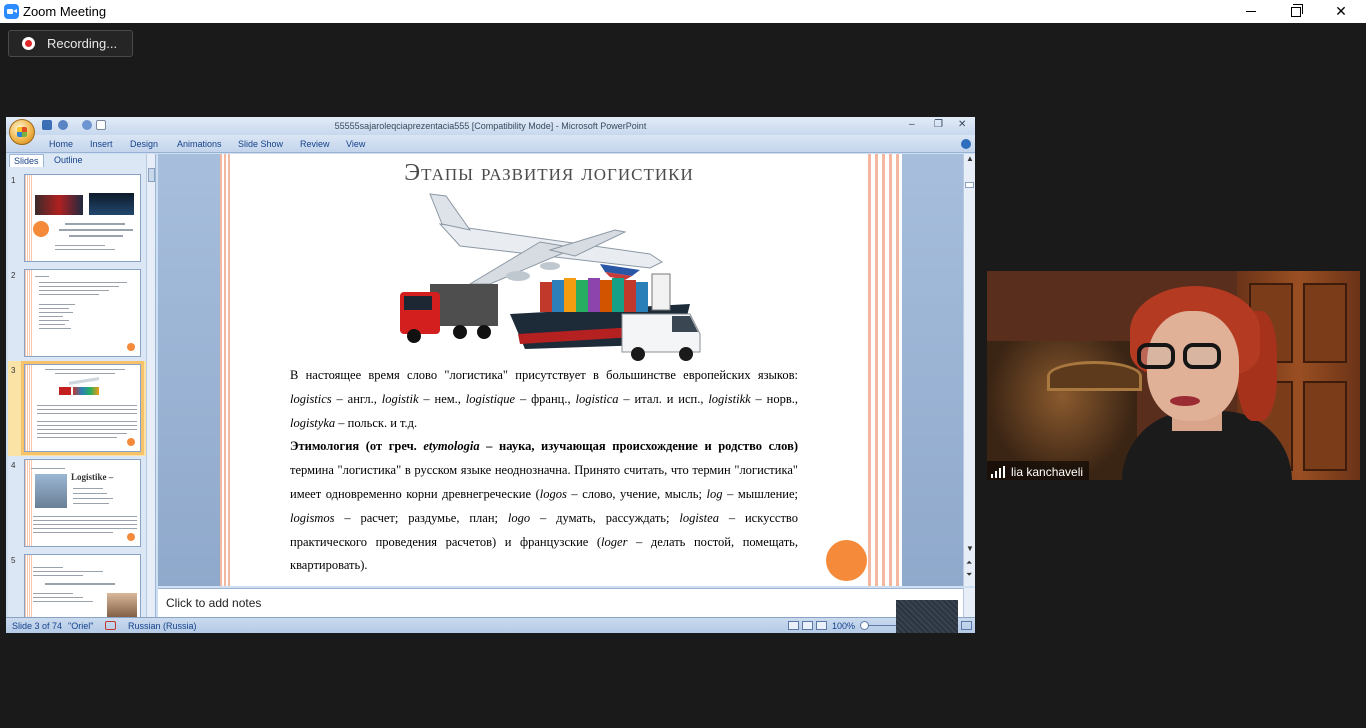 The width and height of the screenshot is (1366, 728). What do you see at coordinates (966, 144) in the screenshot?
I see `help-icon` at bounding box center [966, 144].